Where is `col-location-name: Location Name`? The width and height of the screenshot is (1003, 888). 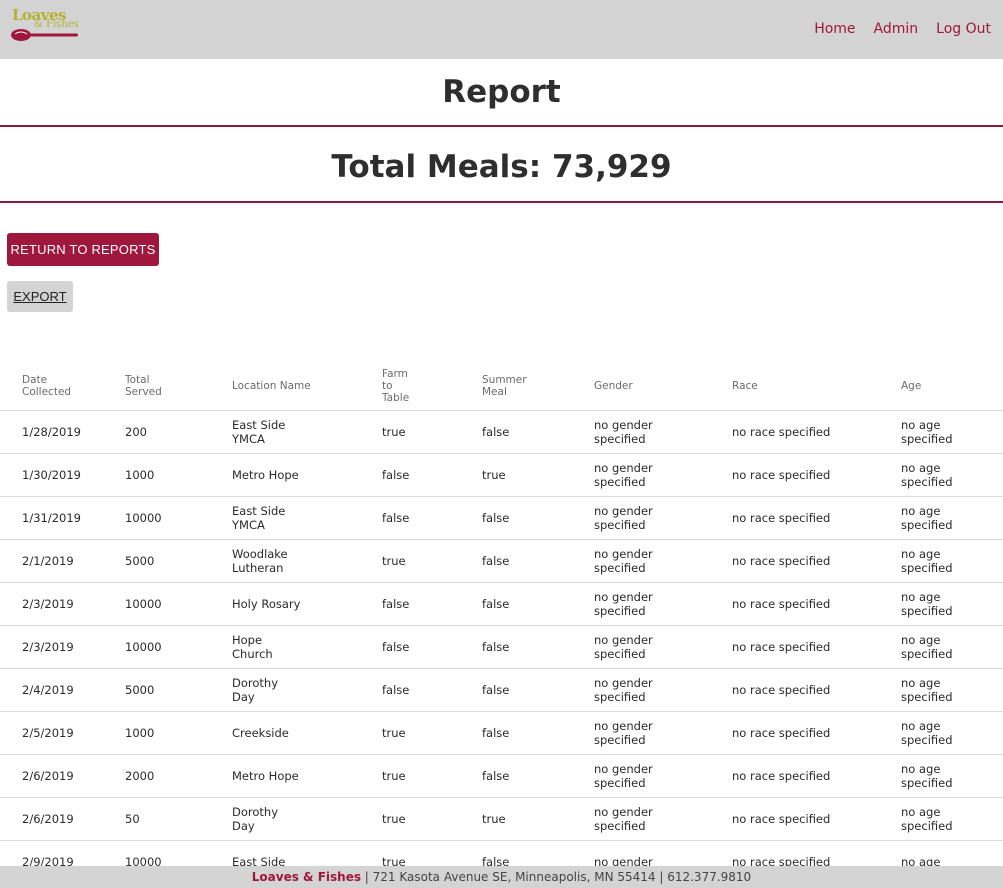
col-location-name: Location Name is located at coordinates (307, 386).